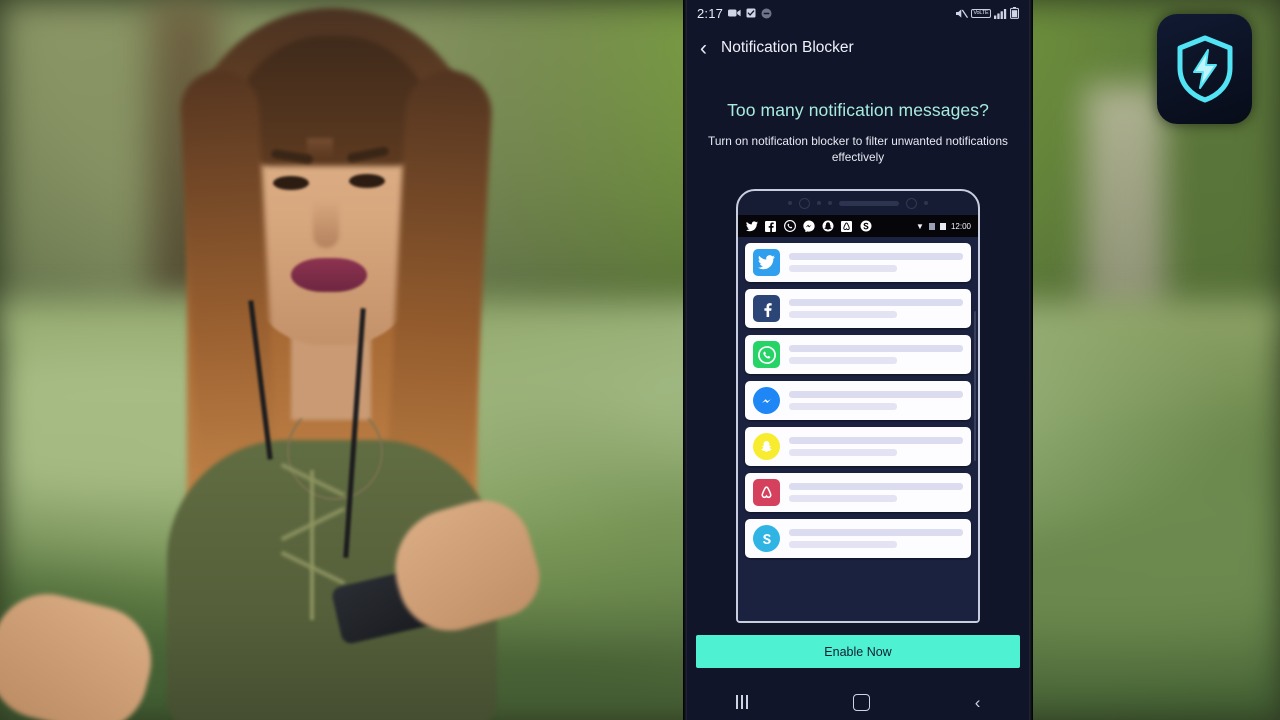 Image resolution: width=1280 pixels, height=720 pixels. Describe the element at coordinates (869, 203) in the screenshot. I see `earpiece-speaker` at that location.